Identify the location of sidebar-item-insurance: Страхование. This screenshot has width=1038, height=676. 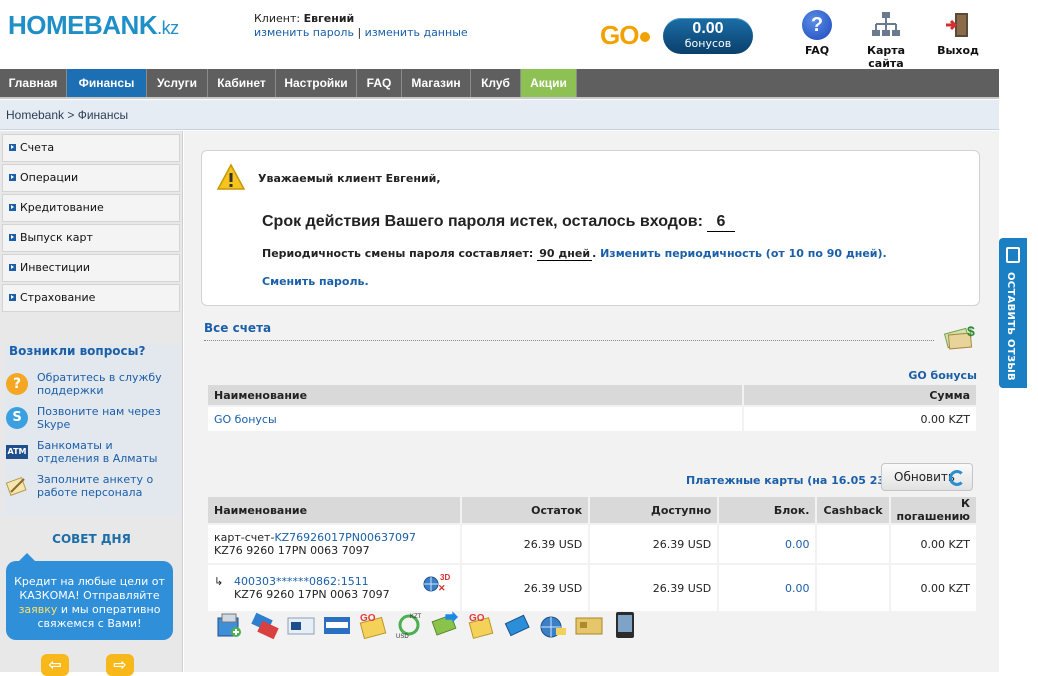
(91, 298).